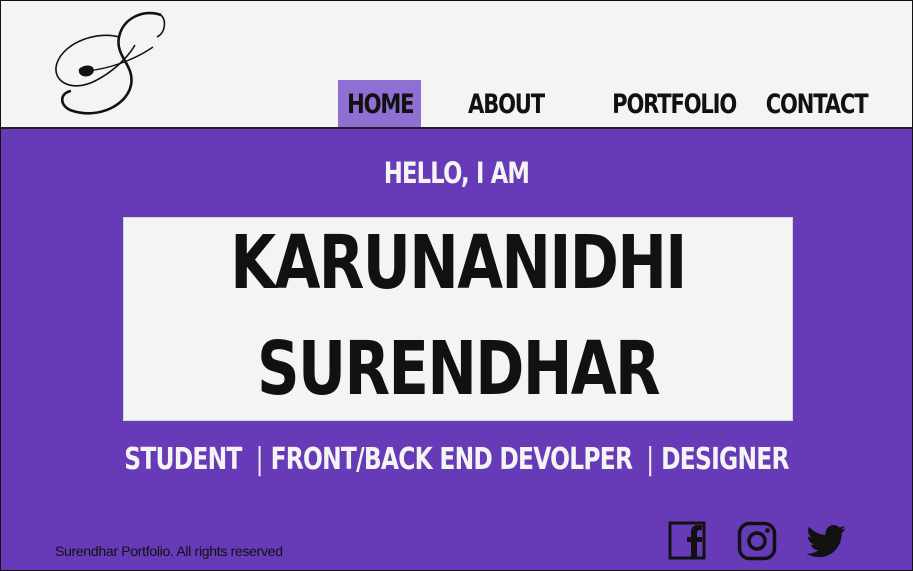 This screenshot has height=571, width=913. What do you see at coordinates (456, 173) in the screenshot?
I see `hero-greeting: HELLO, I AM` at bounding box center [456, 173].